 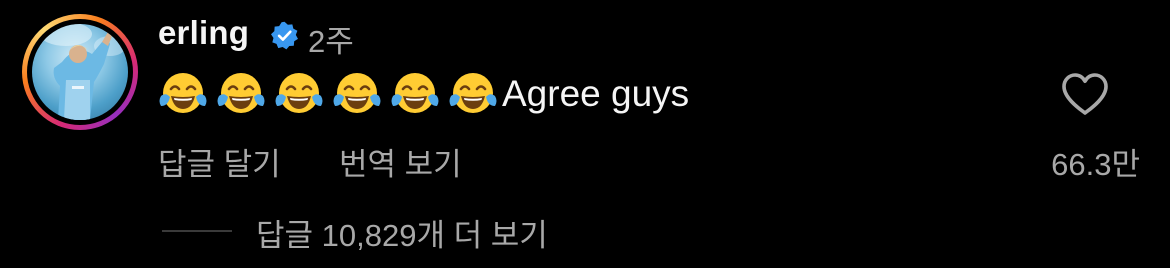 What do you see at coordinates (400, 161) in the screenshot?
I see `see-translation-button: 번역 보기` at bounding box center [400, 161].